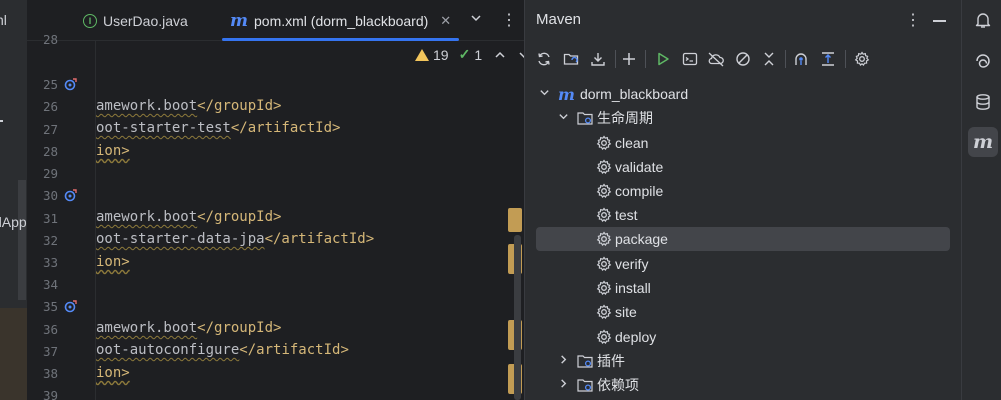 This screenshot has width=1001, height=400. Describe the element at coordinates (743, 239) in the screenshot. I see `goal-package: package` at that location.